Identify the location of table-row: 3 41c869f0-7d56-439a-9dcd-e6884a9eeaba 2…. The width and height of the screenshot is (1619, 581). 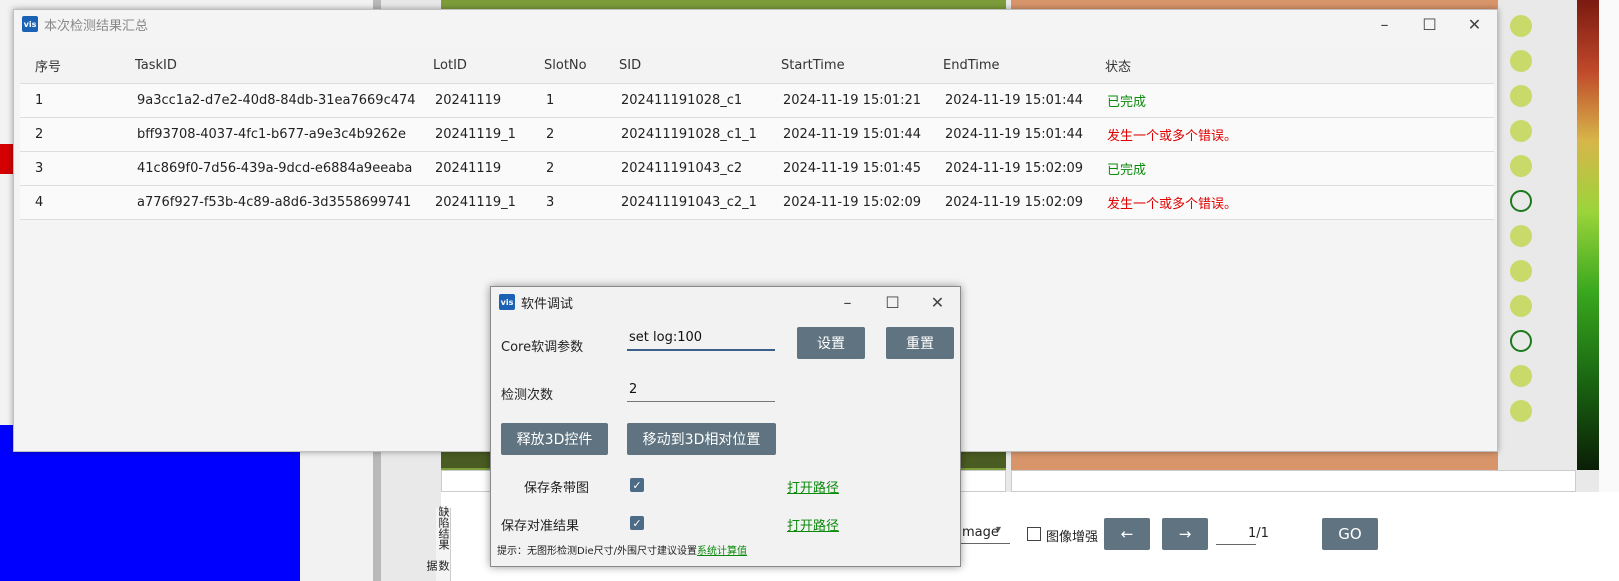
(757, 169).